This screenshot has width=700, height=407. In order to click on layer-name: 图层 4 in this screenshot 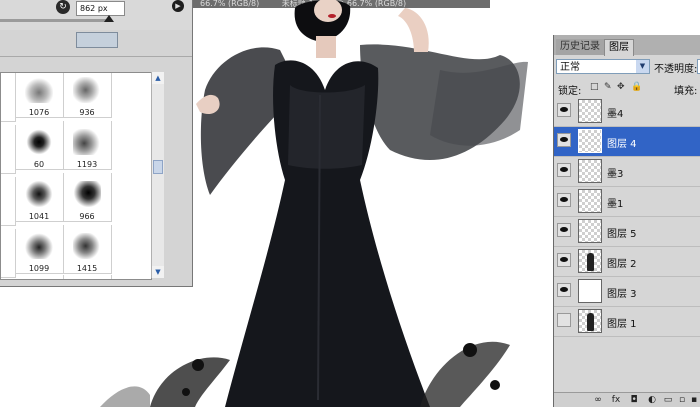, I will do `click(622, 144)`.